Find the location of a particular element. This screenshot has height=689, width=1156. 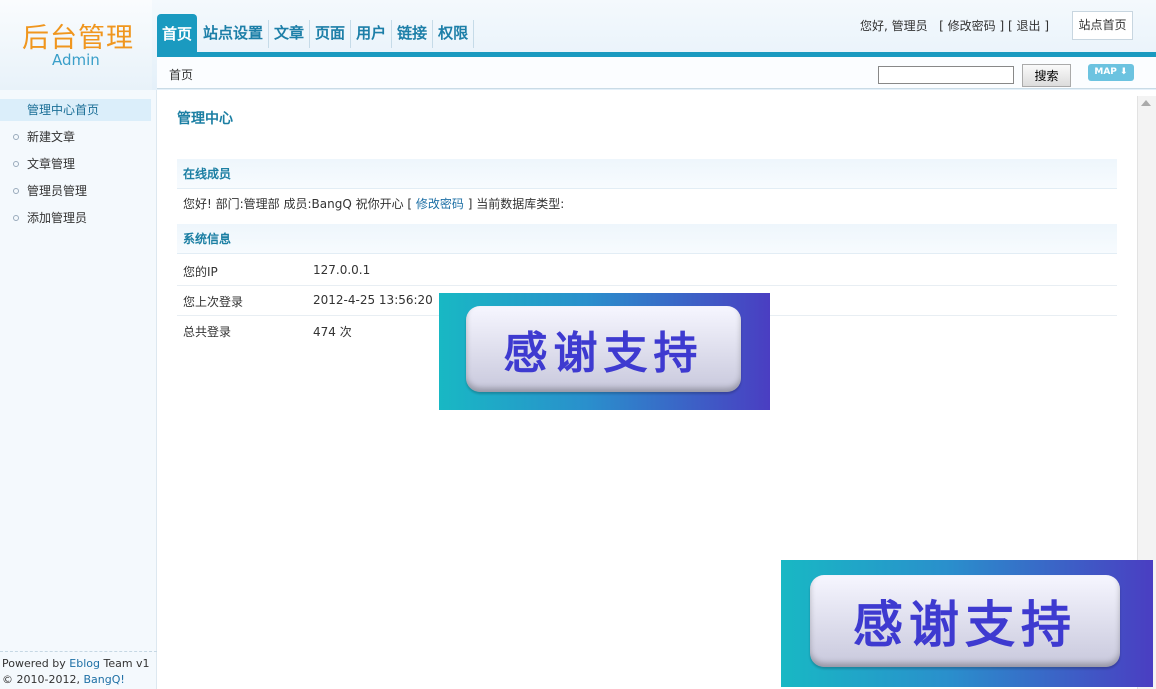

sidebar-item-dashboard: 管理中心首页 is located at coordinates (75, 110).